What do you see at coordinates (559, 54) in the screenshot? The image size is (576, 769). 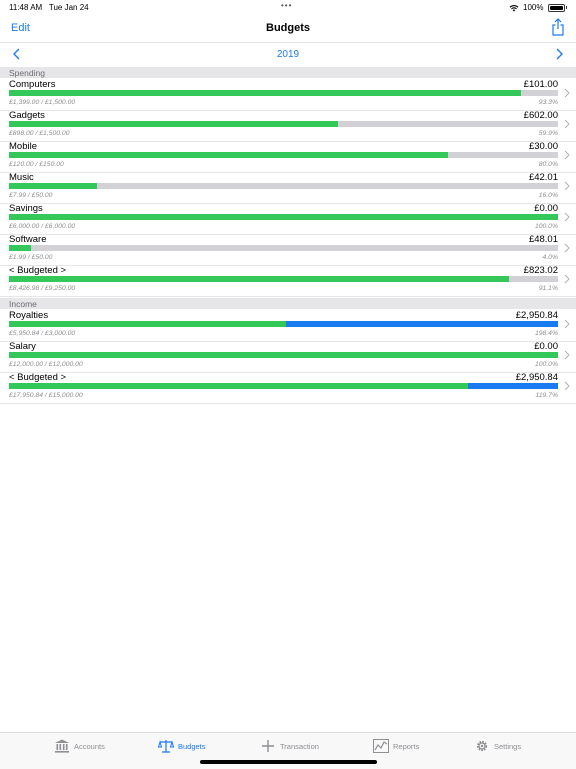 I see `chevron-right-icon` at bounding box center [559, 54].